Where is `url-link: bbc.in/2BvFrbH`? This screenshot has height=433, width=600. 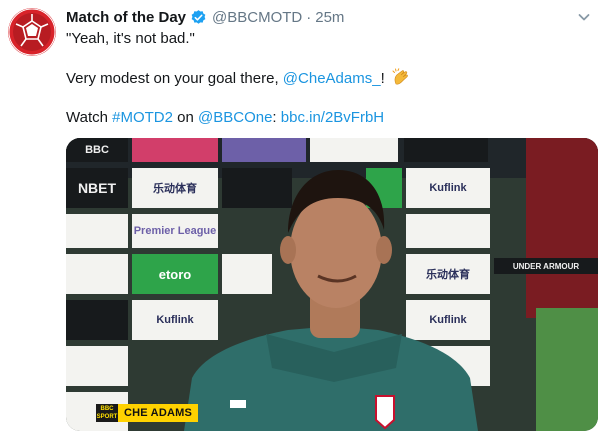 url-link: bbc.in/2BvFrbH is located at coordinates (332, 117).